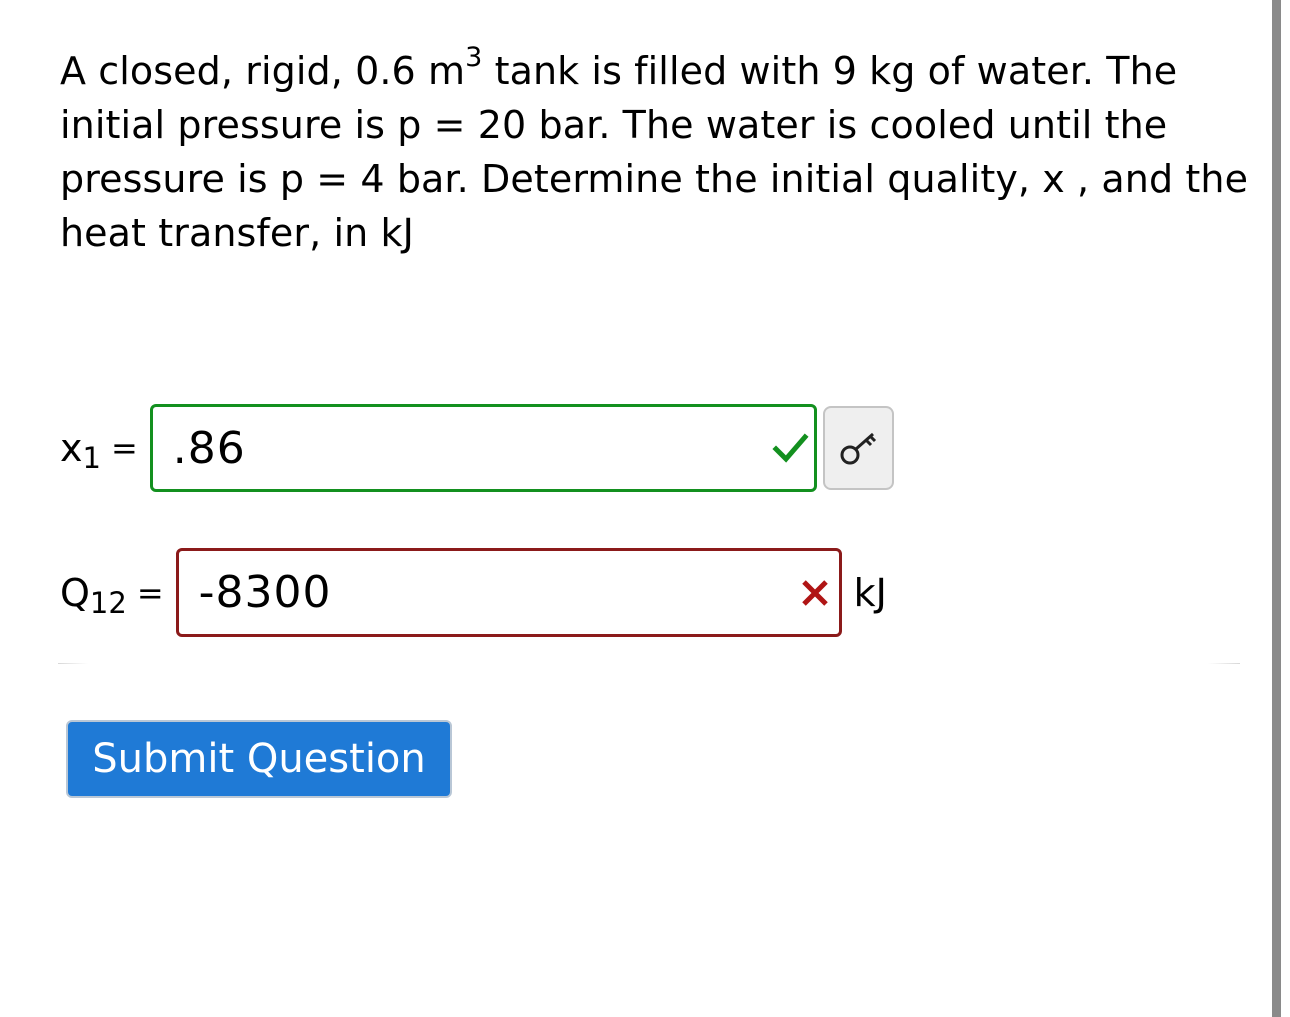 Image resolution: width=1290 pixels, height=1017 pixels. Describe the element at coordinates (209, 448) in the screenshot. I see `x1-answer-value: .86` at that location.